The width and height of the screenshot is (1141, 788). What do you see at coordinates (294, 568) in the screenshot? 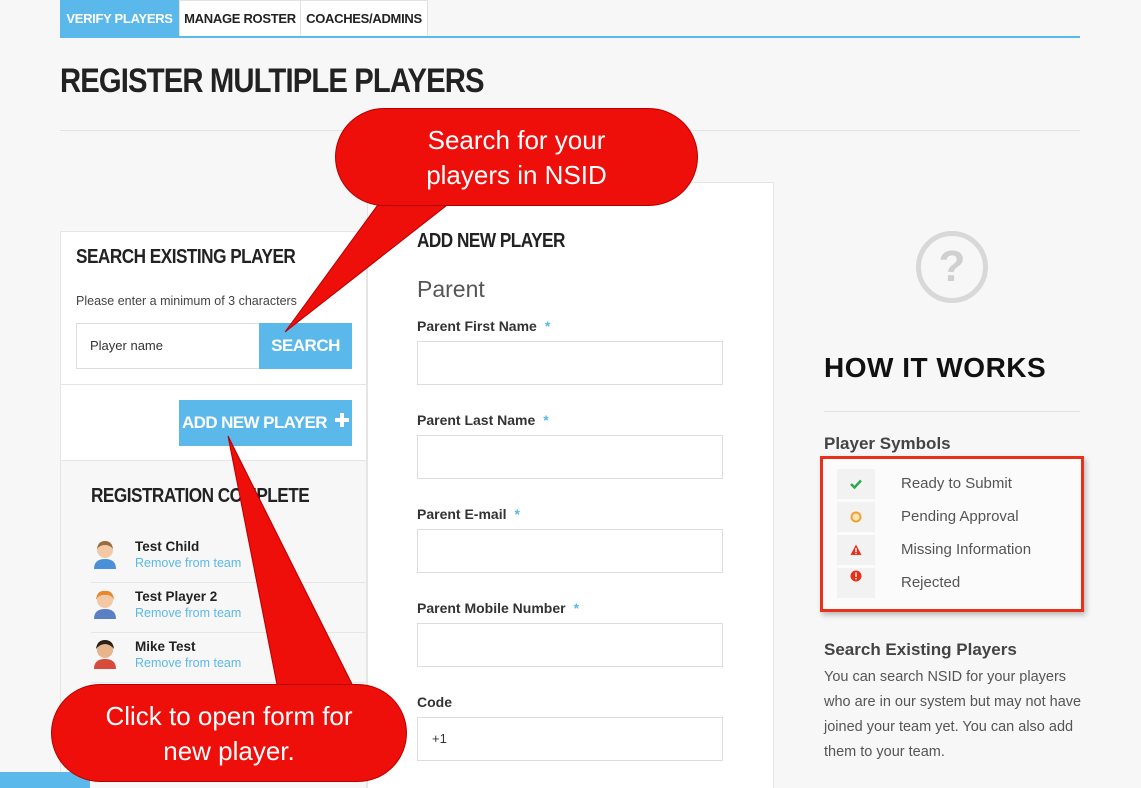
I see `bottom-callout-pointer` at bounding box center [294, 568].